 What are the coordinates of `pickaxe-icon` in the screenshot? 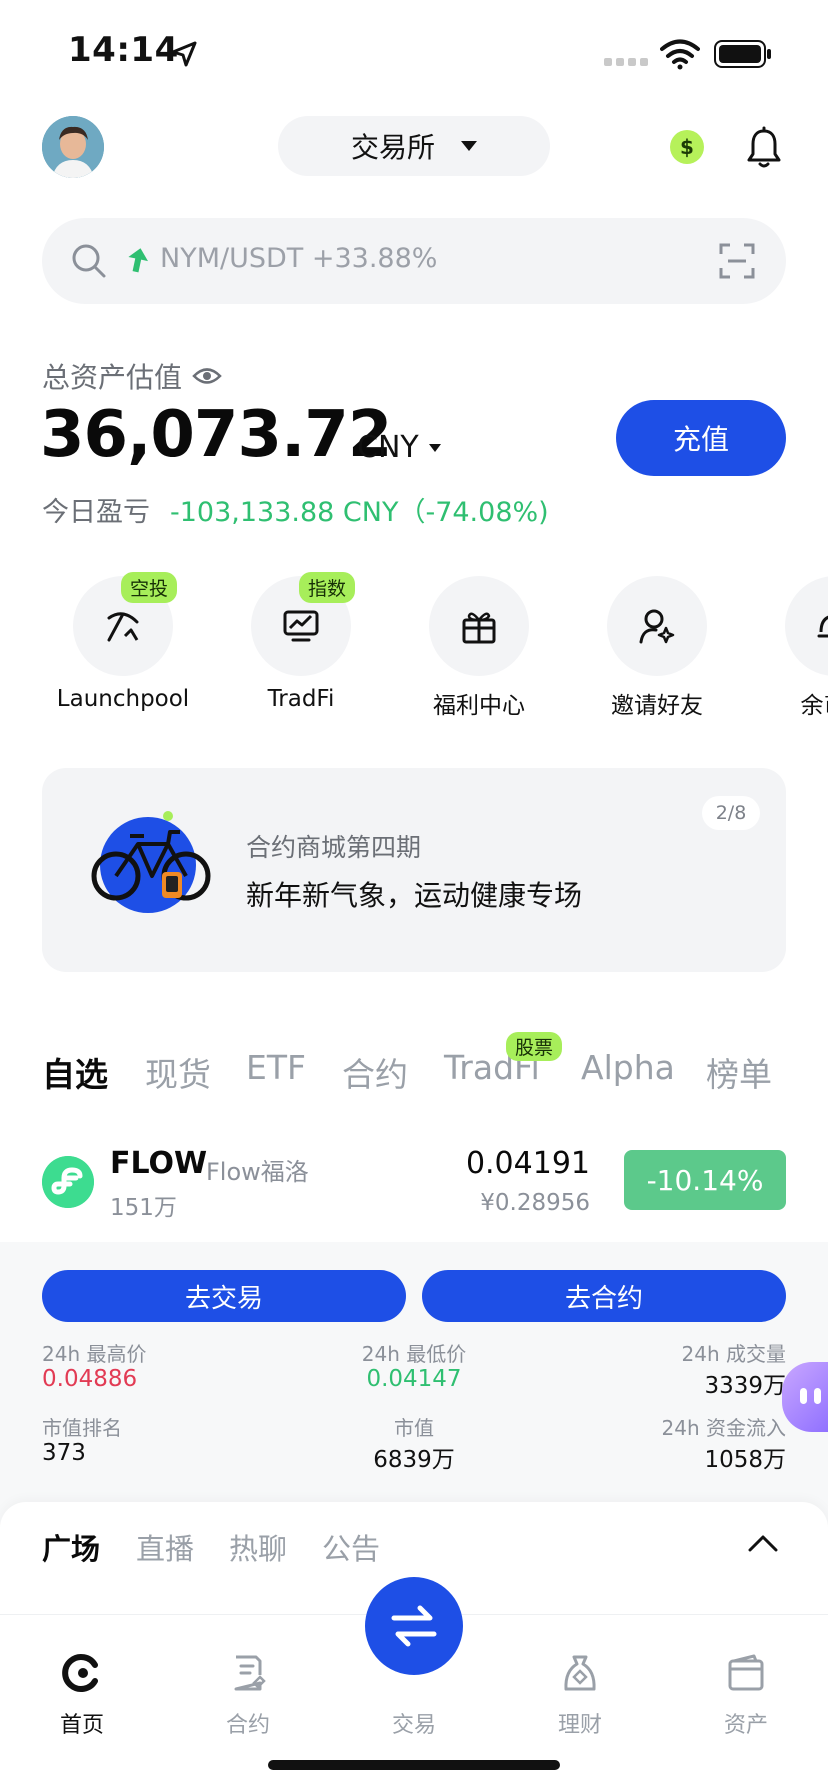 It's located at (123, 627).